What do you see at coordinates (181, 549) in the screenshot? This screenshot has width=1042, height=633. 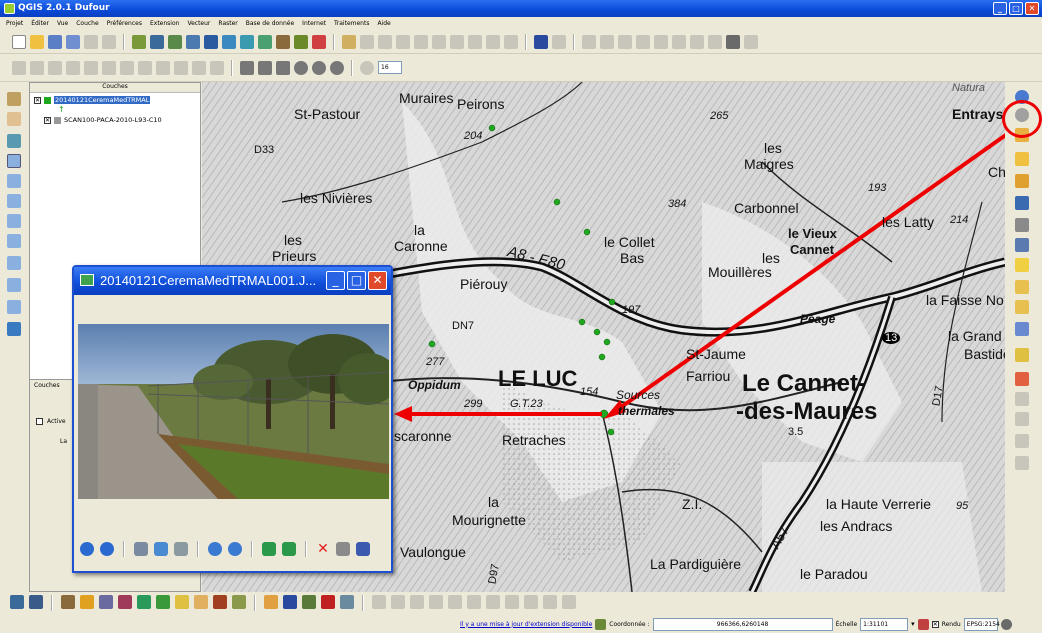 I see `slideshow-icon` at bounding box center [181, 549].